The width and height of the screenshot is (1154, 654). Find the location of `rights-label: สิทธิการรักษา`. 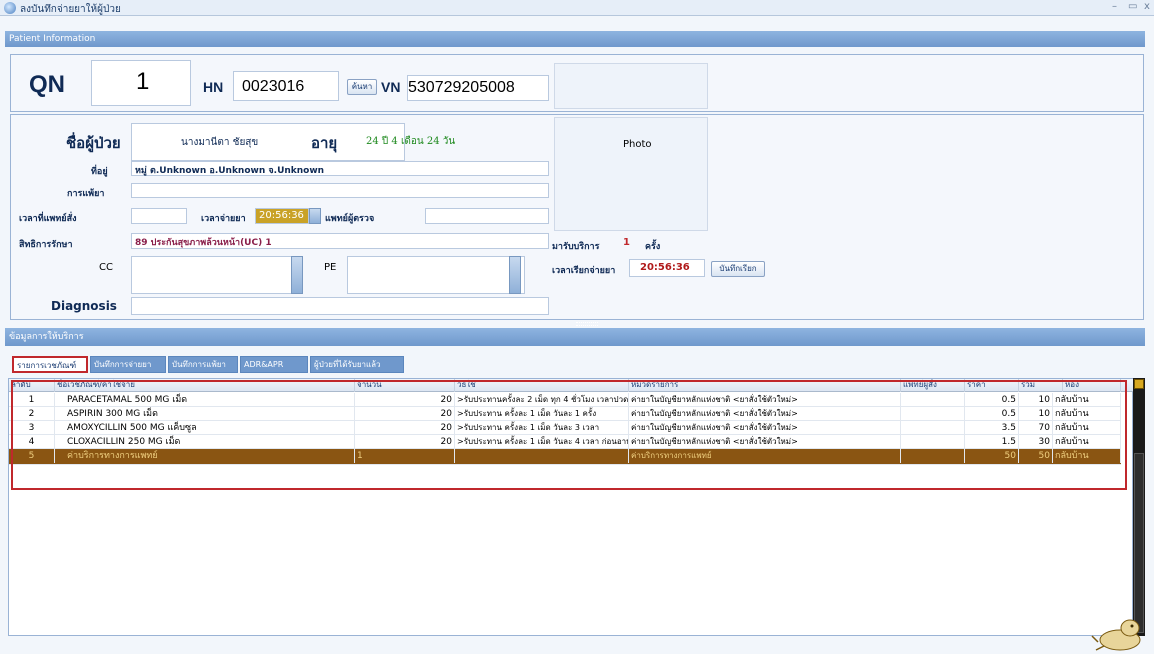

rights-label: สิทธิการรักษา is located at coordinates (46, 245).